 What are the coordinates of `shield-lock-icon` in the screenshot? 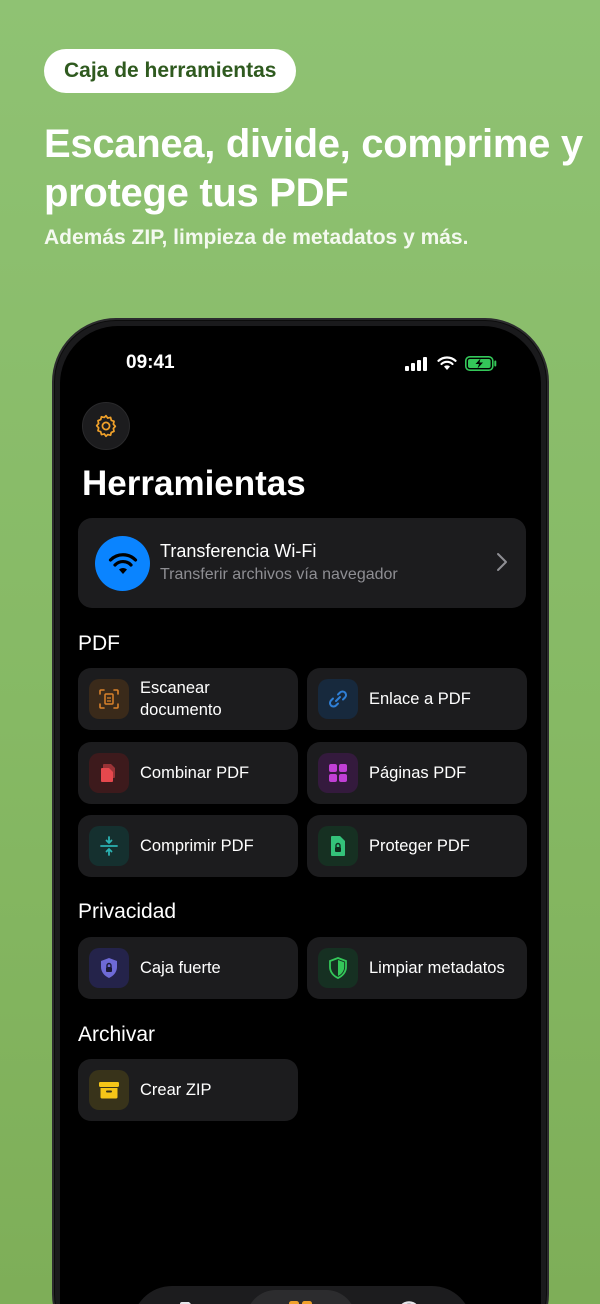 It's located at (109, 968).